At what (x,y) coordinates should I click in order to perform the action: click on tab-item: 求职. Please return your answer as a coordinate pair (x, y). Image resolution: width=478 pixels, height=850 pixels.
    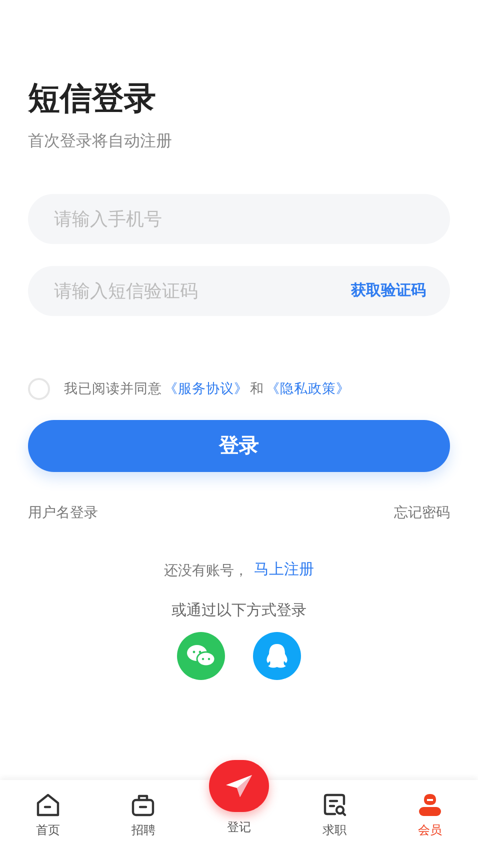
    Looking at the image, I should click on (334, 815).